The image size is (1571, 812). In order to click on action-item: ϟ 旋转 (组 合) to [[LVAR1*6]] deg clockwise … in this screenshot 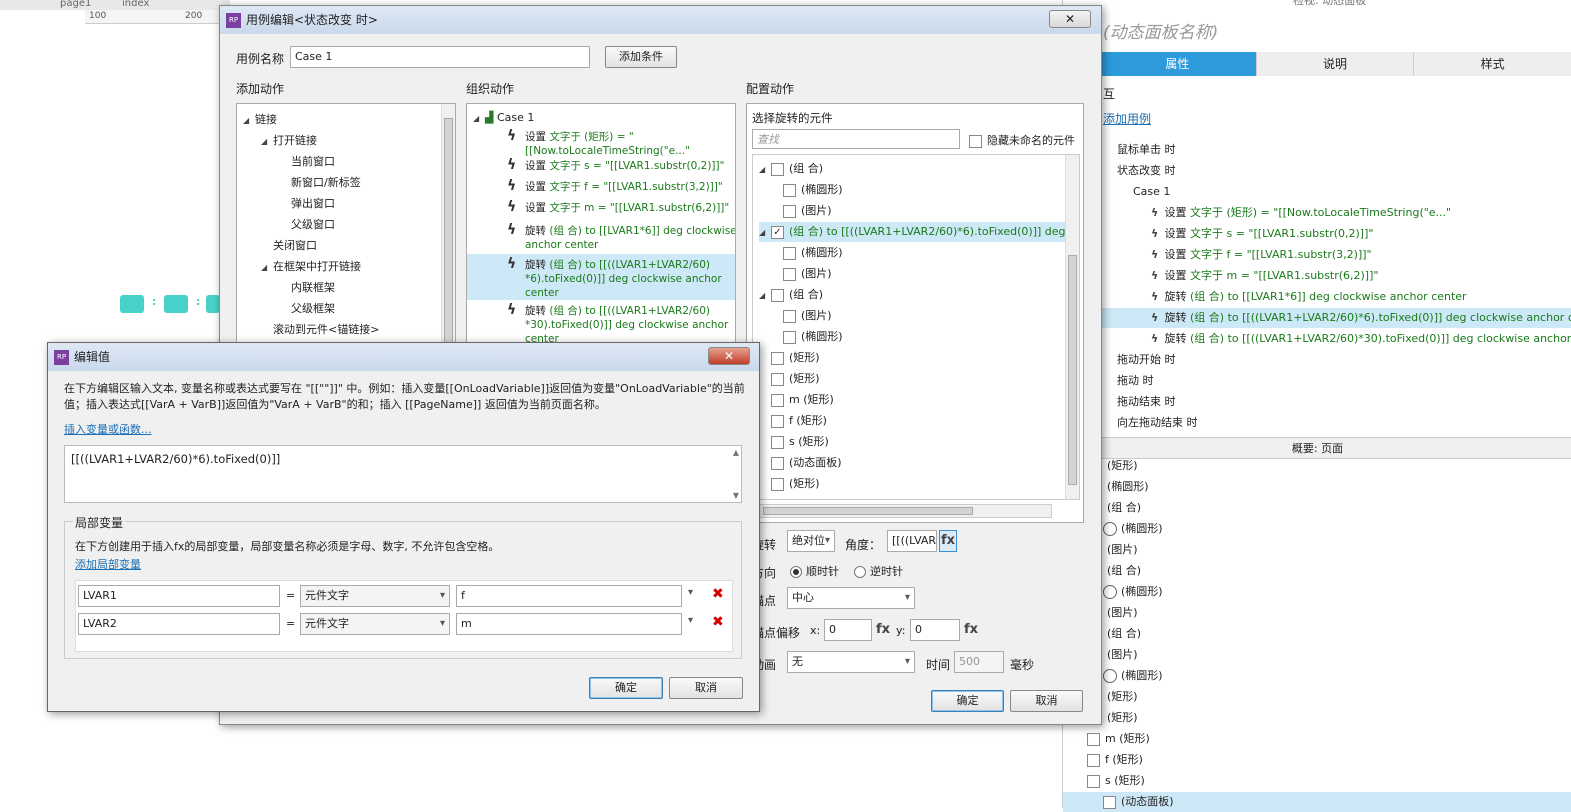, I will do `click(1309, 297)`.